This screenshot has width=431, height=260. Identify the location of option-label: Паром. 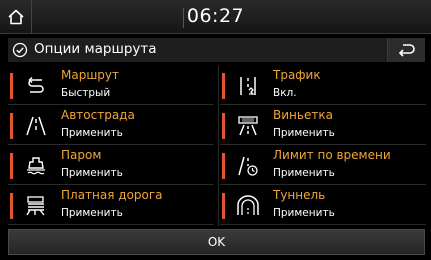
(81, 155).